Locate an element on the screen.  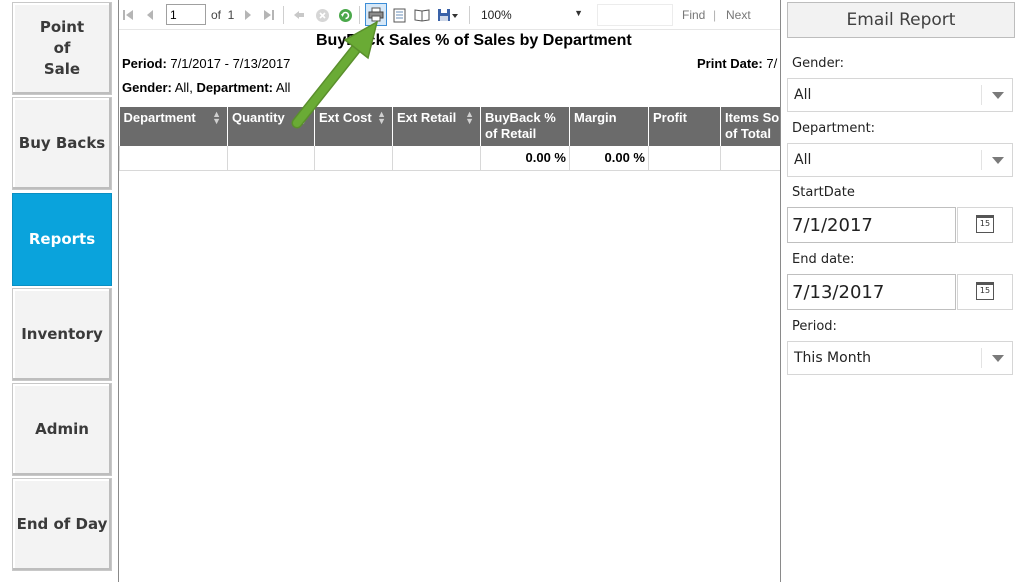
stop-icon is located at coordinates (322, 15).